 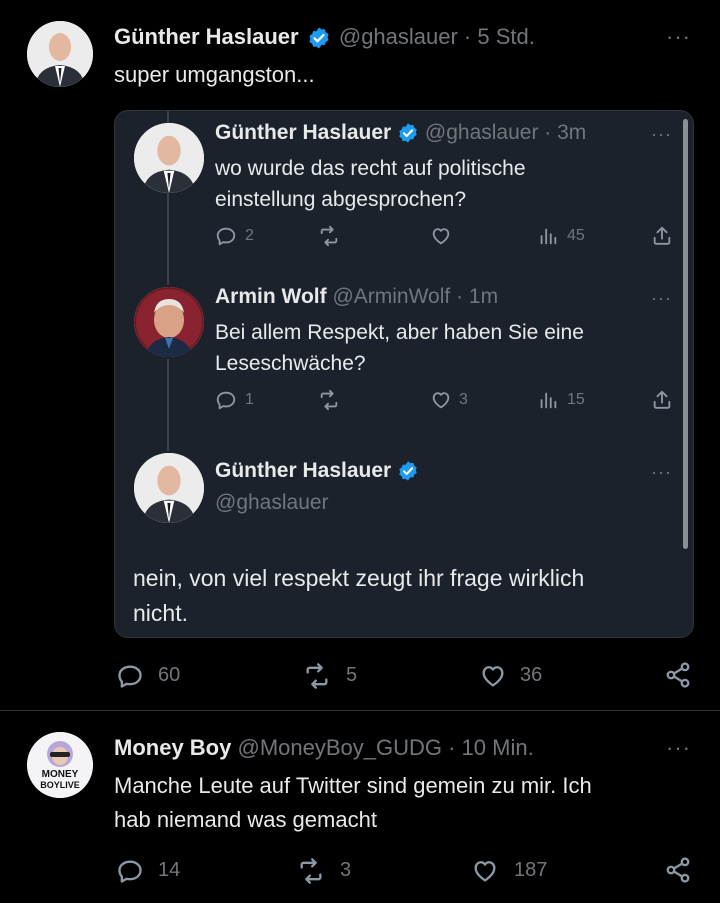 I want to click on reply-count: 14, so click(x=169, y=870).